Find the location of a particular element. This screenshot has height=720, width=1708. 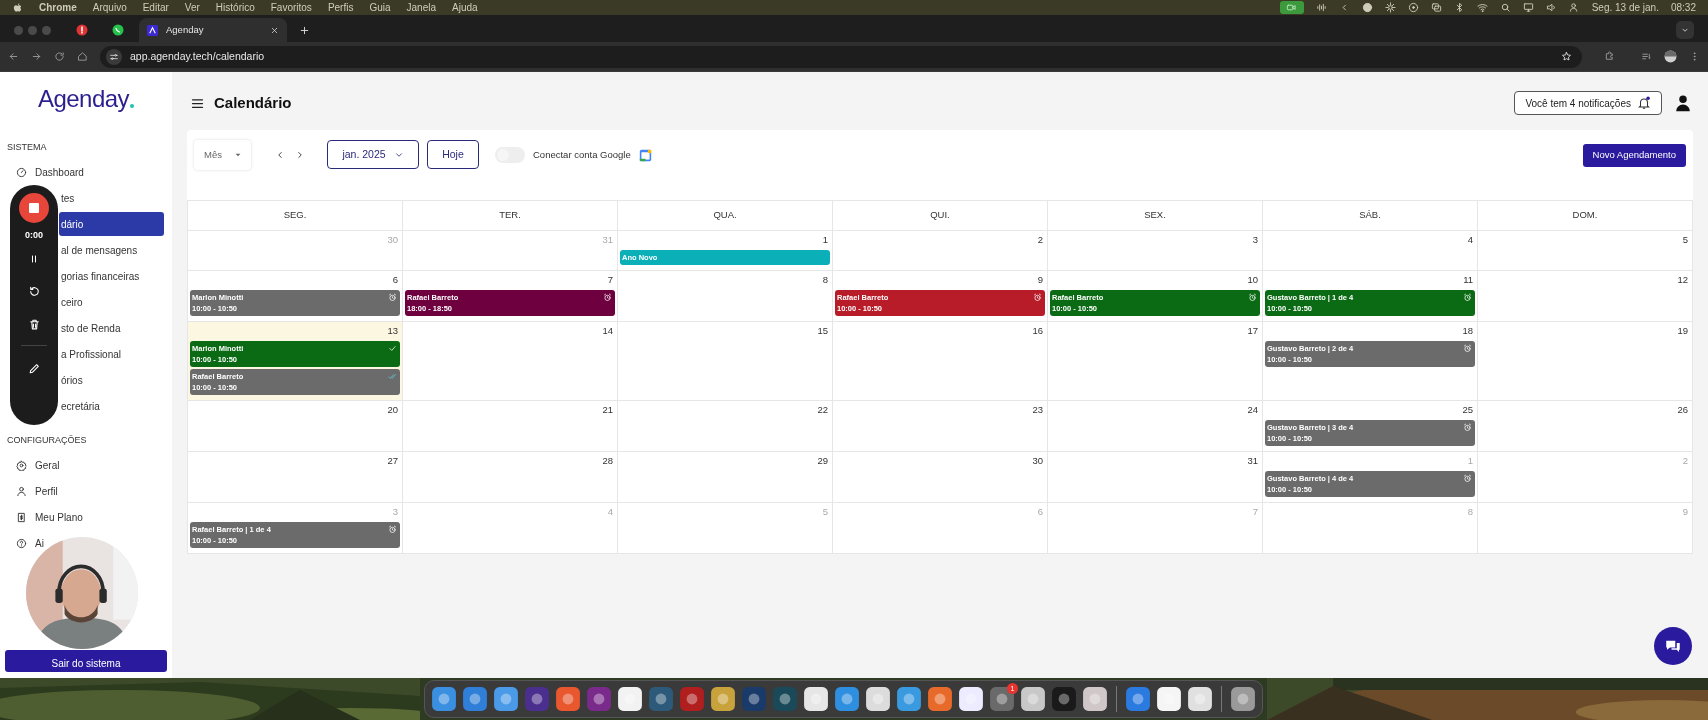

alert-icon is located at coordinates (82, 30).